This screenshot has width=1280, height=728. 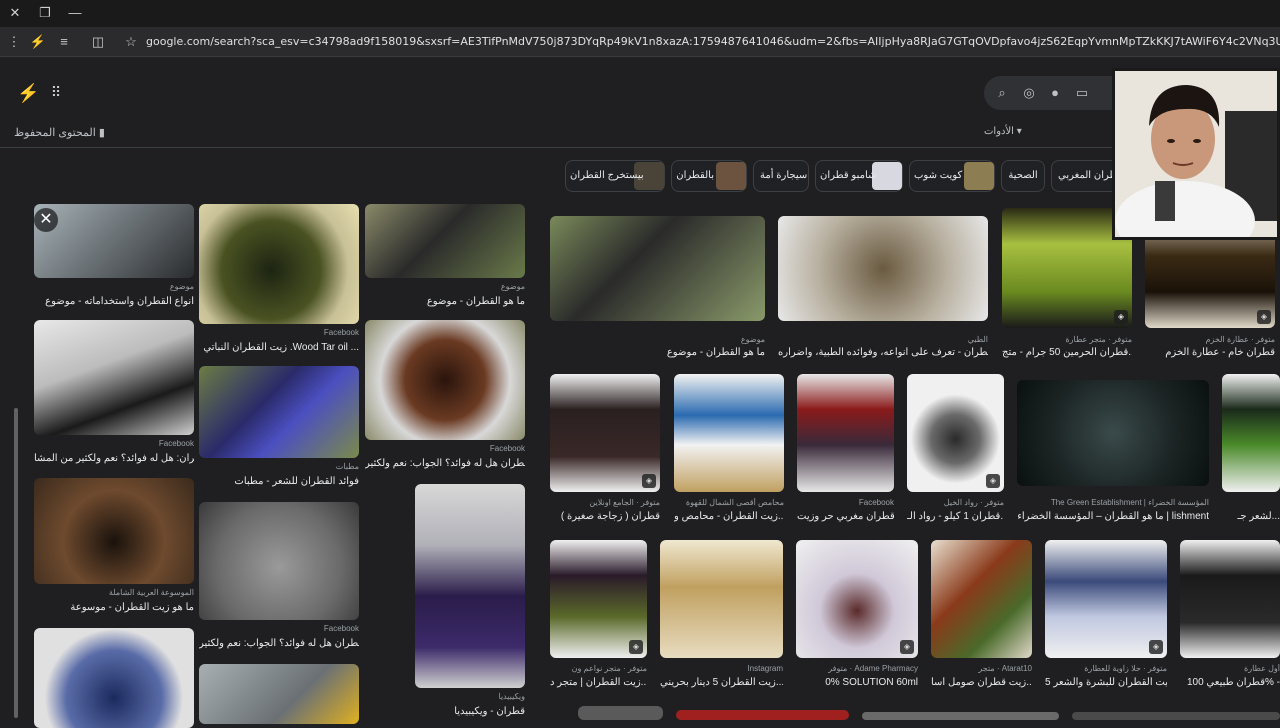 I want to click on result-source: متوفر · الجامع اونلاين, so click(x=624, y=502).